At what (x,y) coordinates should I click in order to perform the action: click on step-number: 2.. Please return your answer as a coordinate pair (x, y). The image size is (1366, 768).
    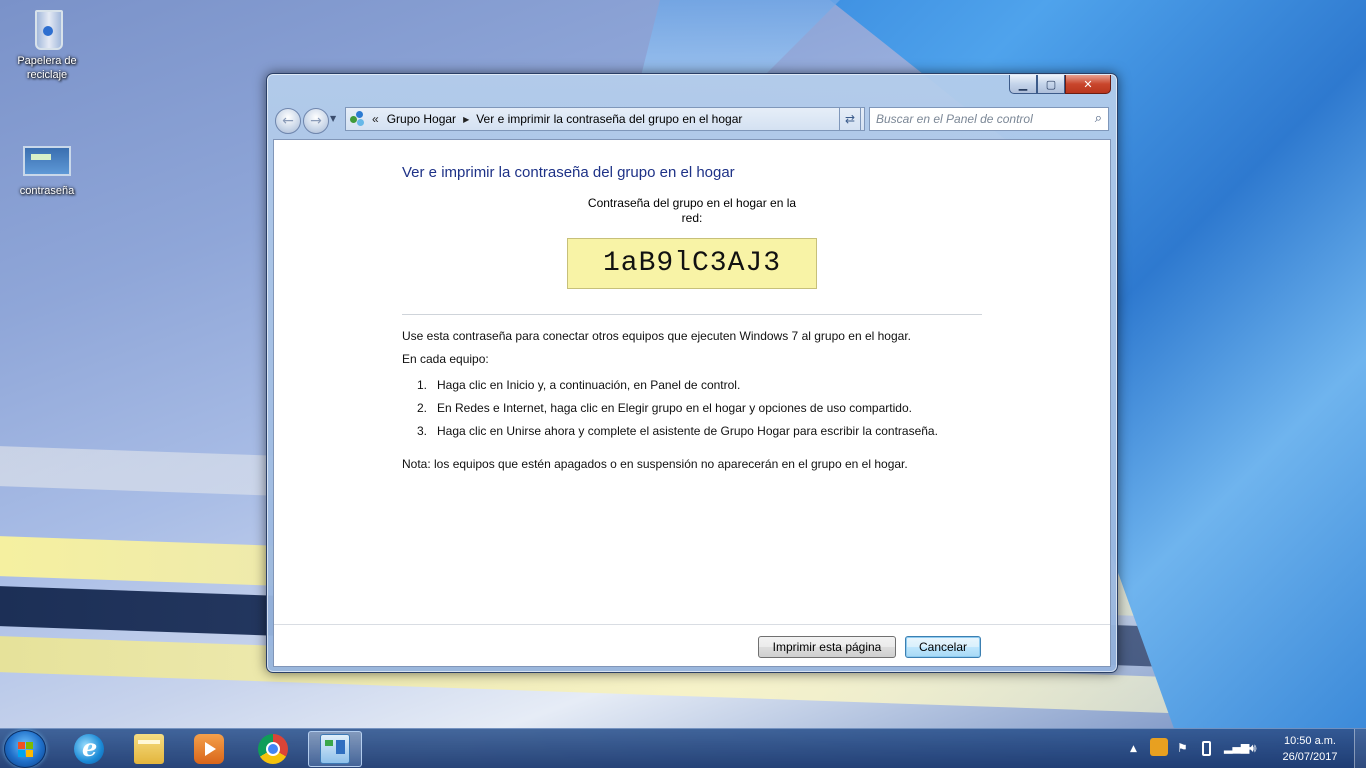
    Looking at the image, I should click on (421, 408).